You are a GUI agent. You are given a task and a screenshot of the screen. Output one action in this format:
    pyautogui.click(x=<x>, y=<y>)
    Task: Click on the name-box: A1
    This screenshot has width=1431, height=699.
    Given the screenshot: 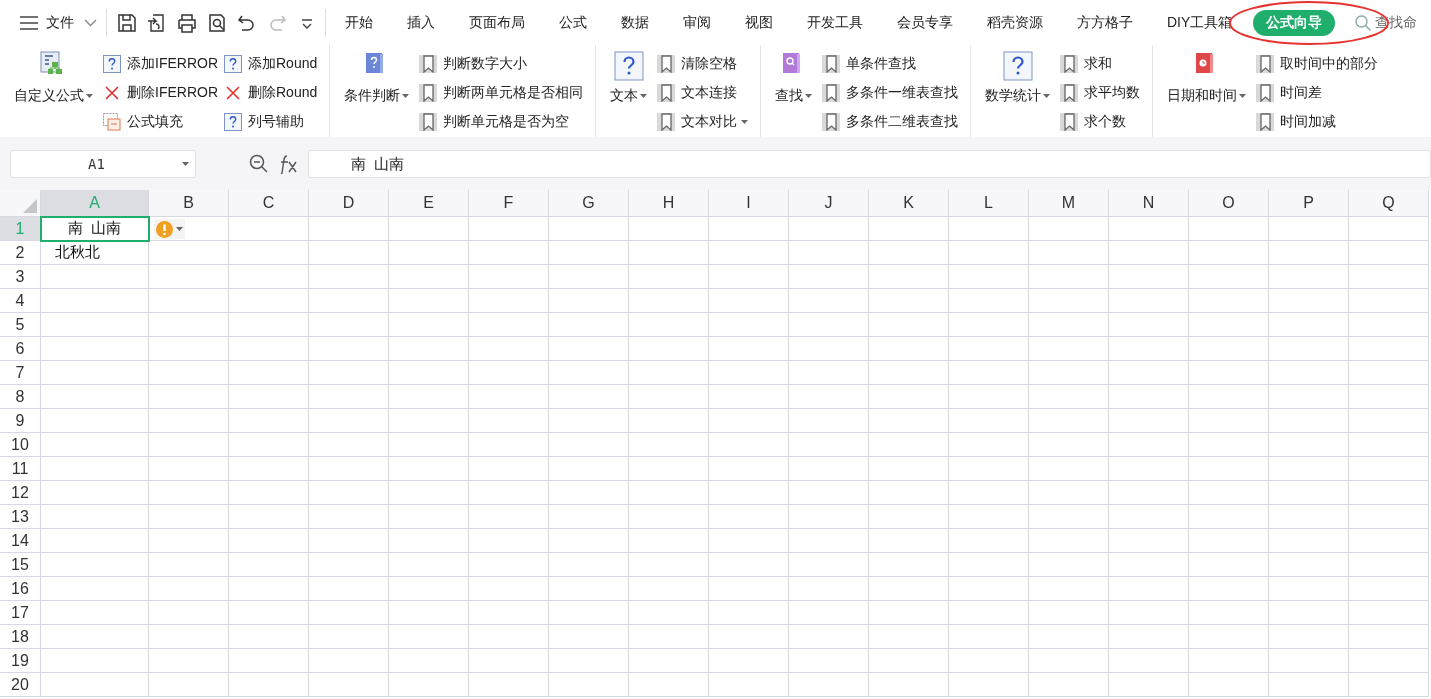 What is the action you would take?
    pyautogui.click(x=103, y=164)
    